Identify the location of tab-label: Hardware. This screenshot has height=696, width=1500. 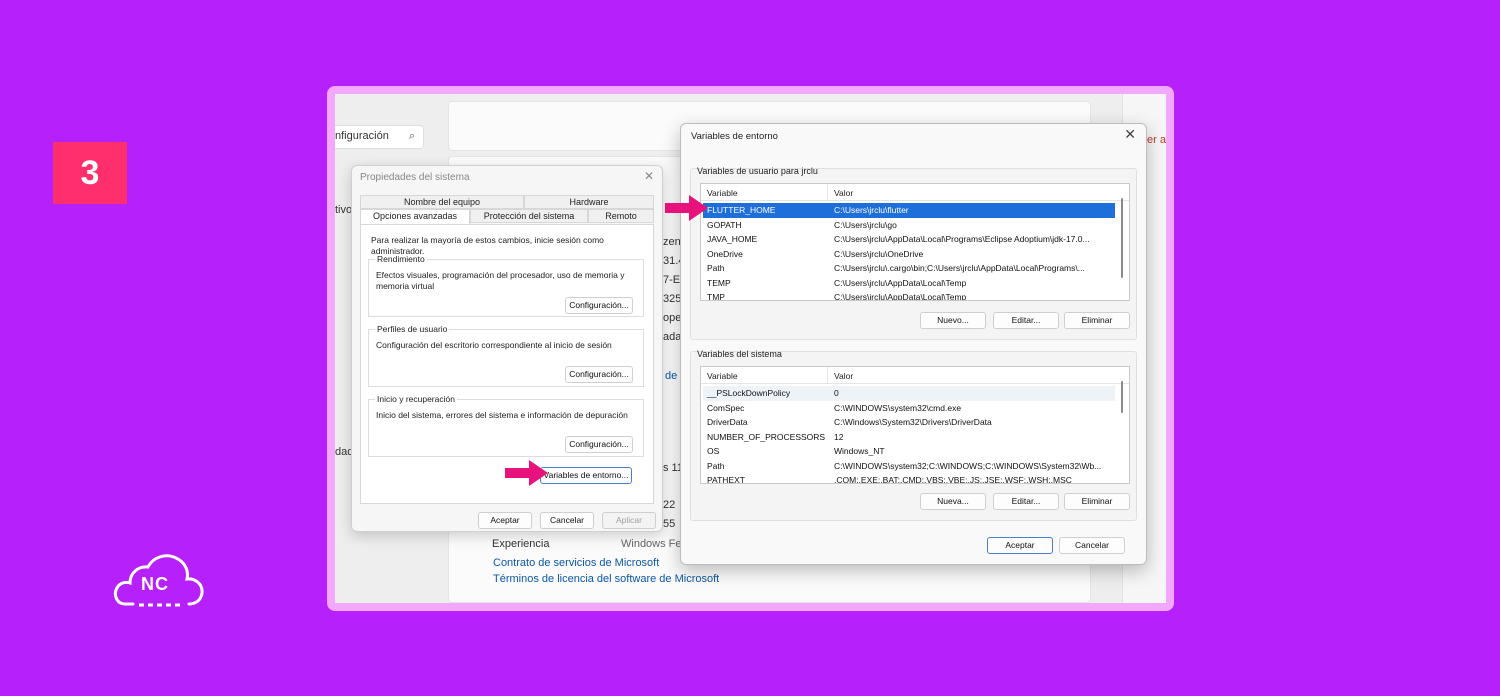
(589, 202).